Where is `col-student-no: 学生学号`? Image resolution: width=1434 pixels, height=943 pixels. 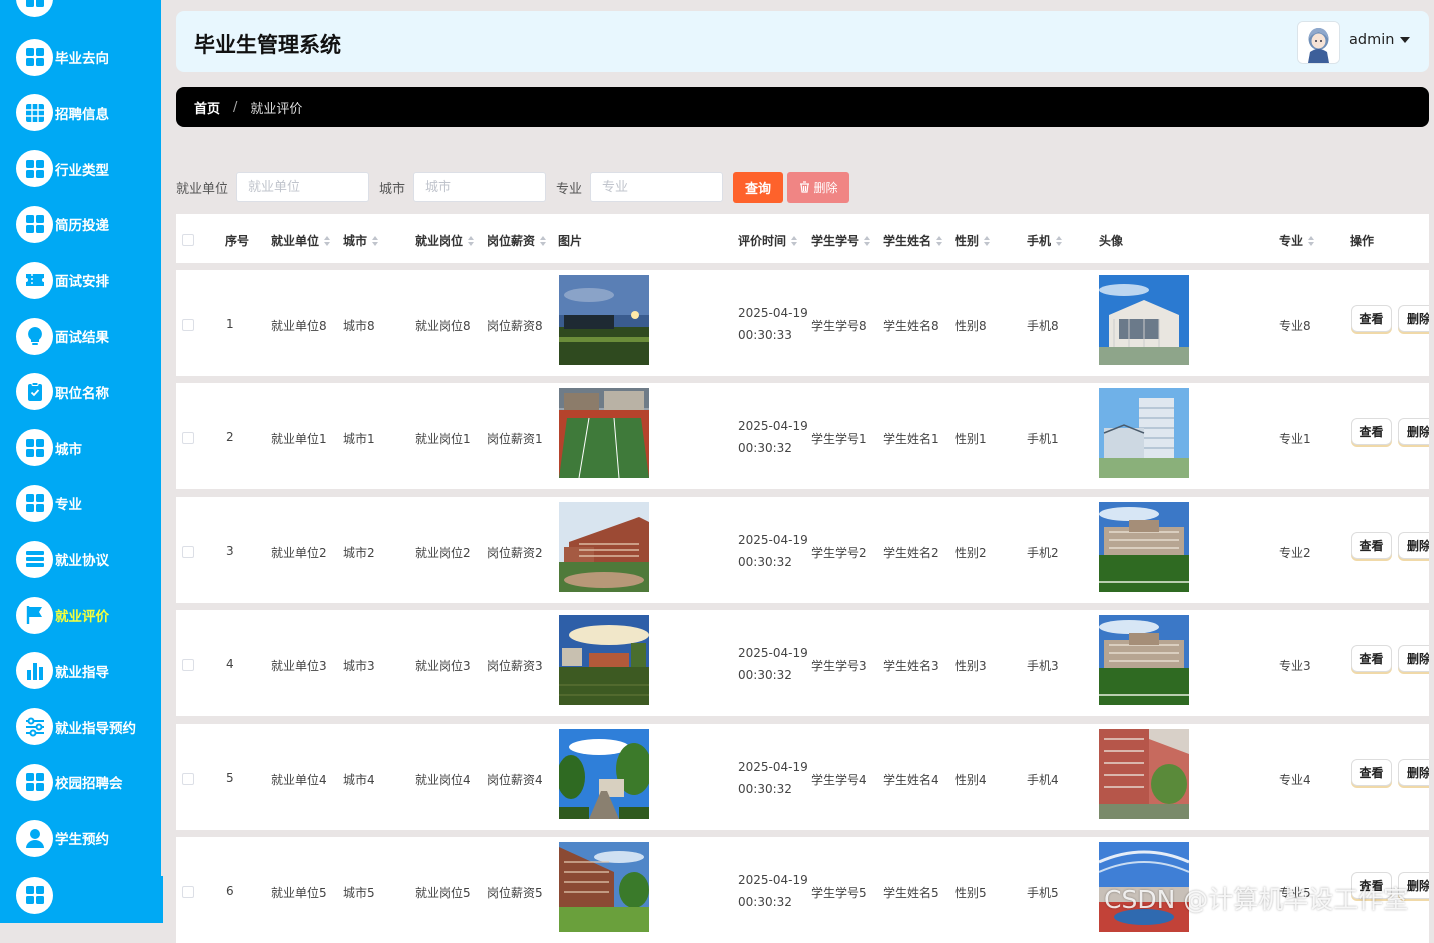
col-student-no: 学生学号 is located at coordinates (841, 240).